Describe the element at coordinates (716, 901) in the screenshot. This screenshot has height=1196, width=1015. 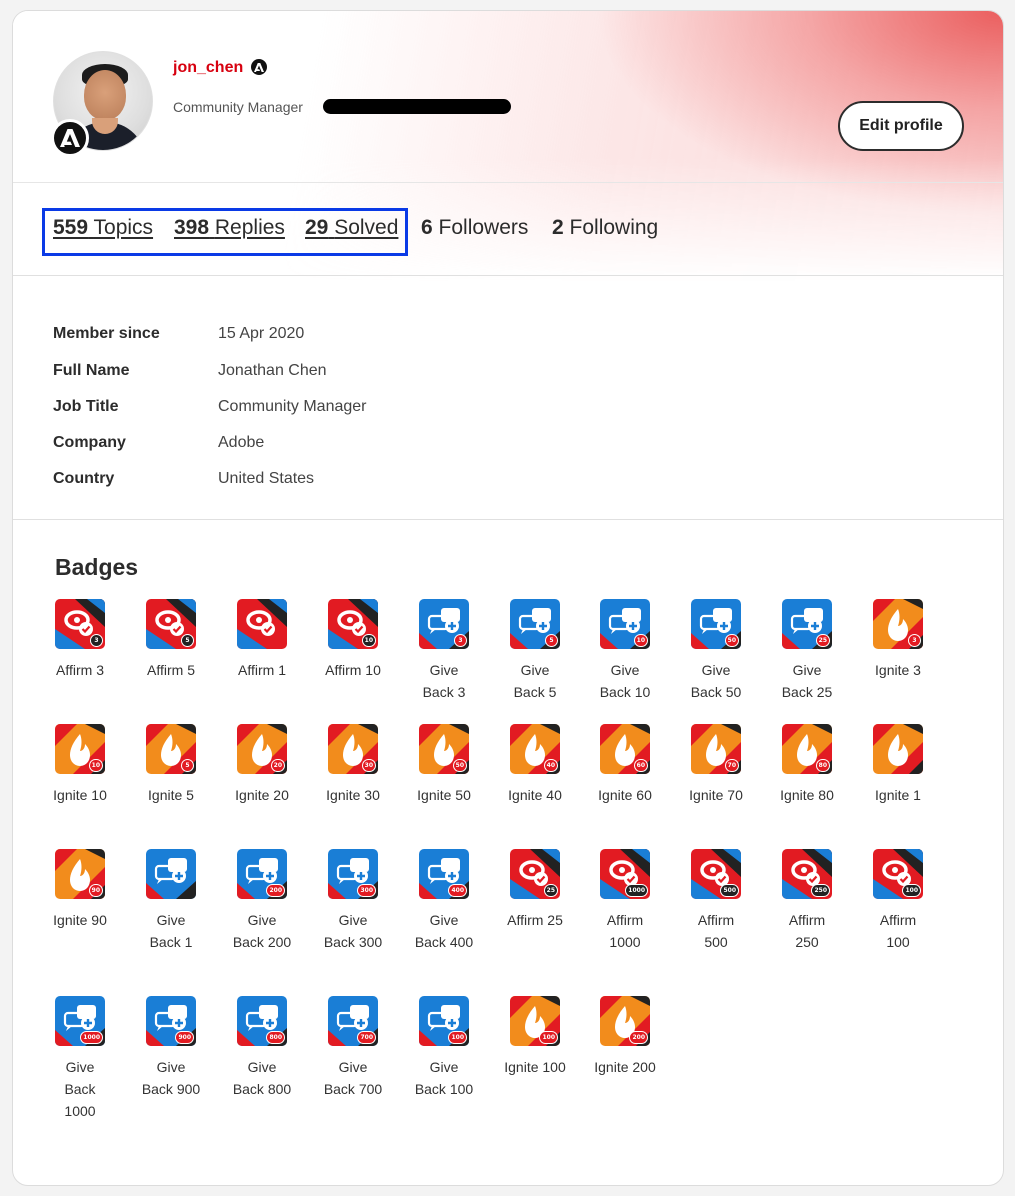
I see `badge-item: 500 Affirm 500` at that location.